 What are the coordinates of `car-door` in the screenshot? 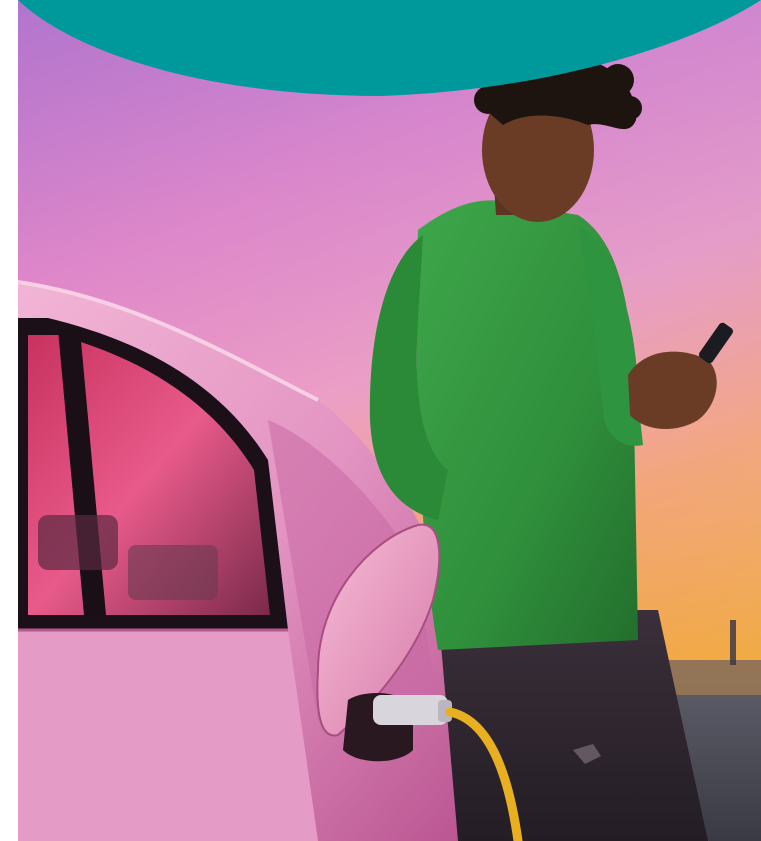 It's located at (168, 735).